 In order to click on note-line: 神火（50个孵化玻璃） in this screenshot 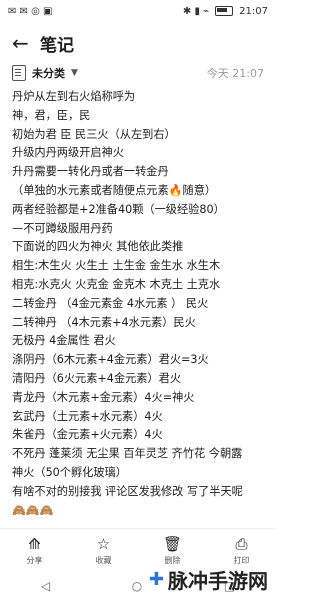, I will do `click(69, 472)`.